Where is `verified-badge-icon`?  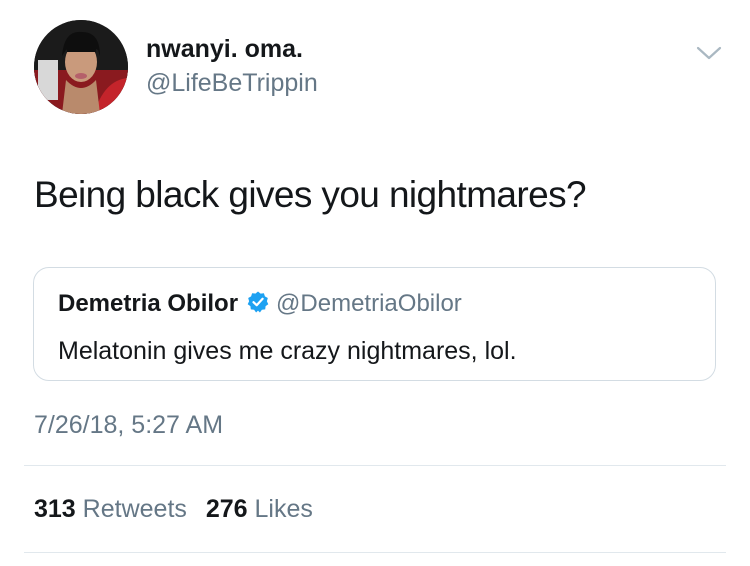 verified-badge-icon is located at coordinates (258, 302).